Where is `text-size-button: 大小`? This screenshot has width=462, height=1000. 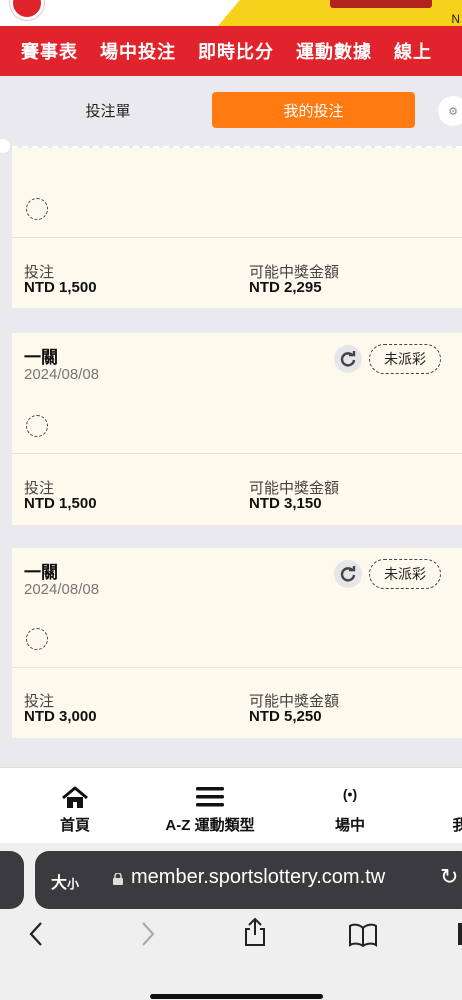
text-size-button: 大小 is located at coordinates (65, 881).